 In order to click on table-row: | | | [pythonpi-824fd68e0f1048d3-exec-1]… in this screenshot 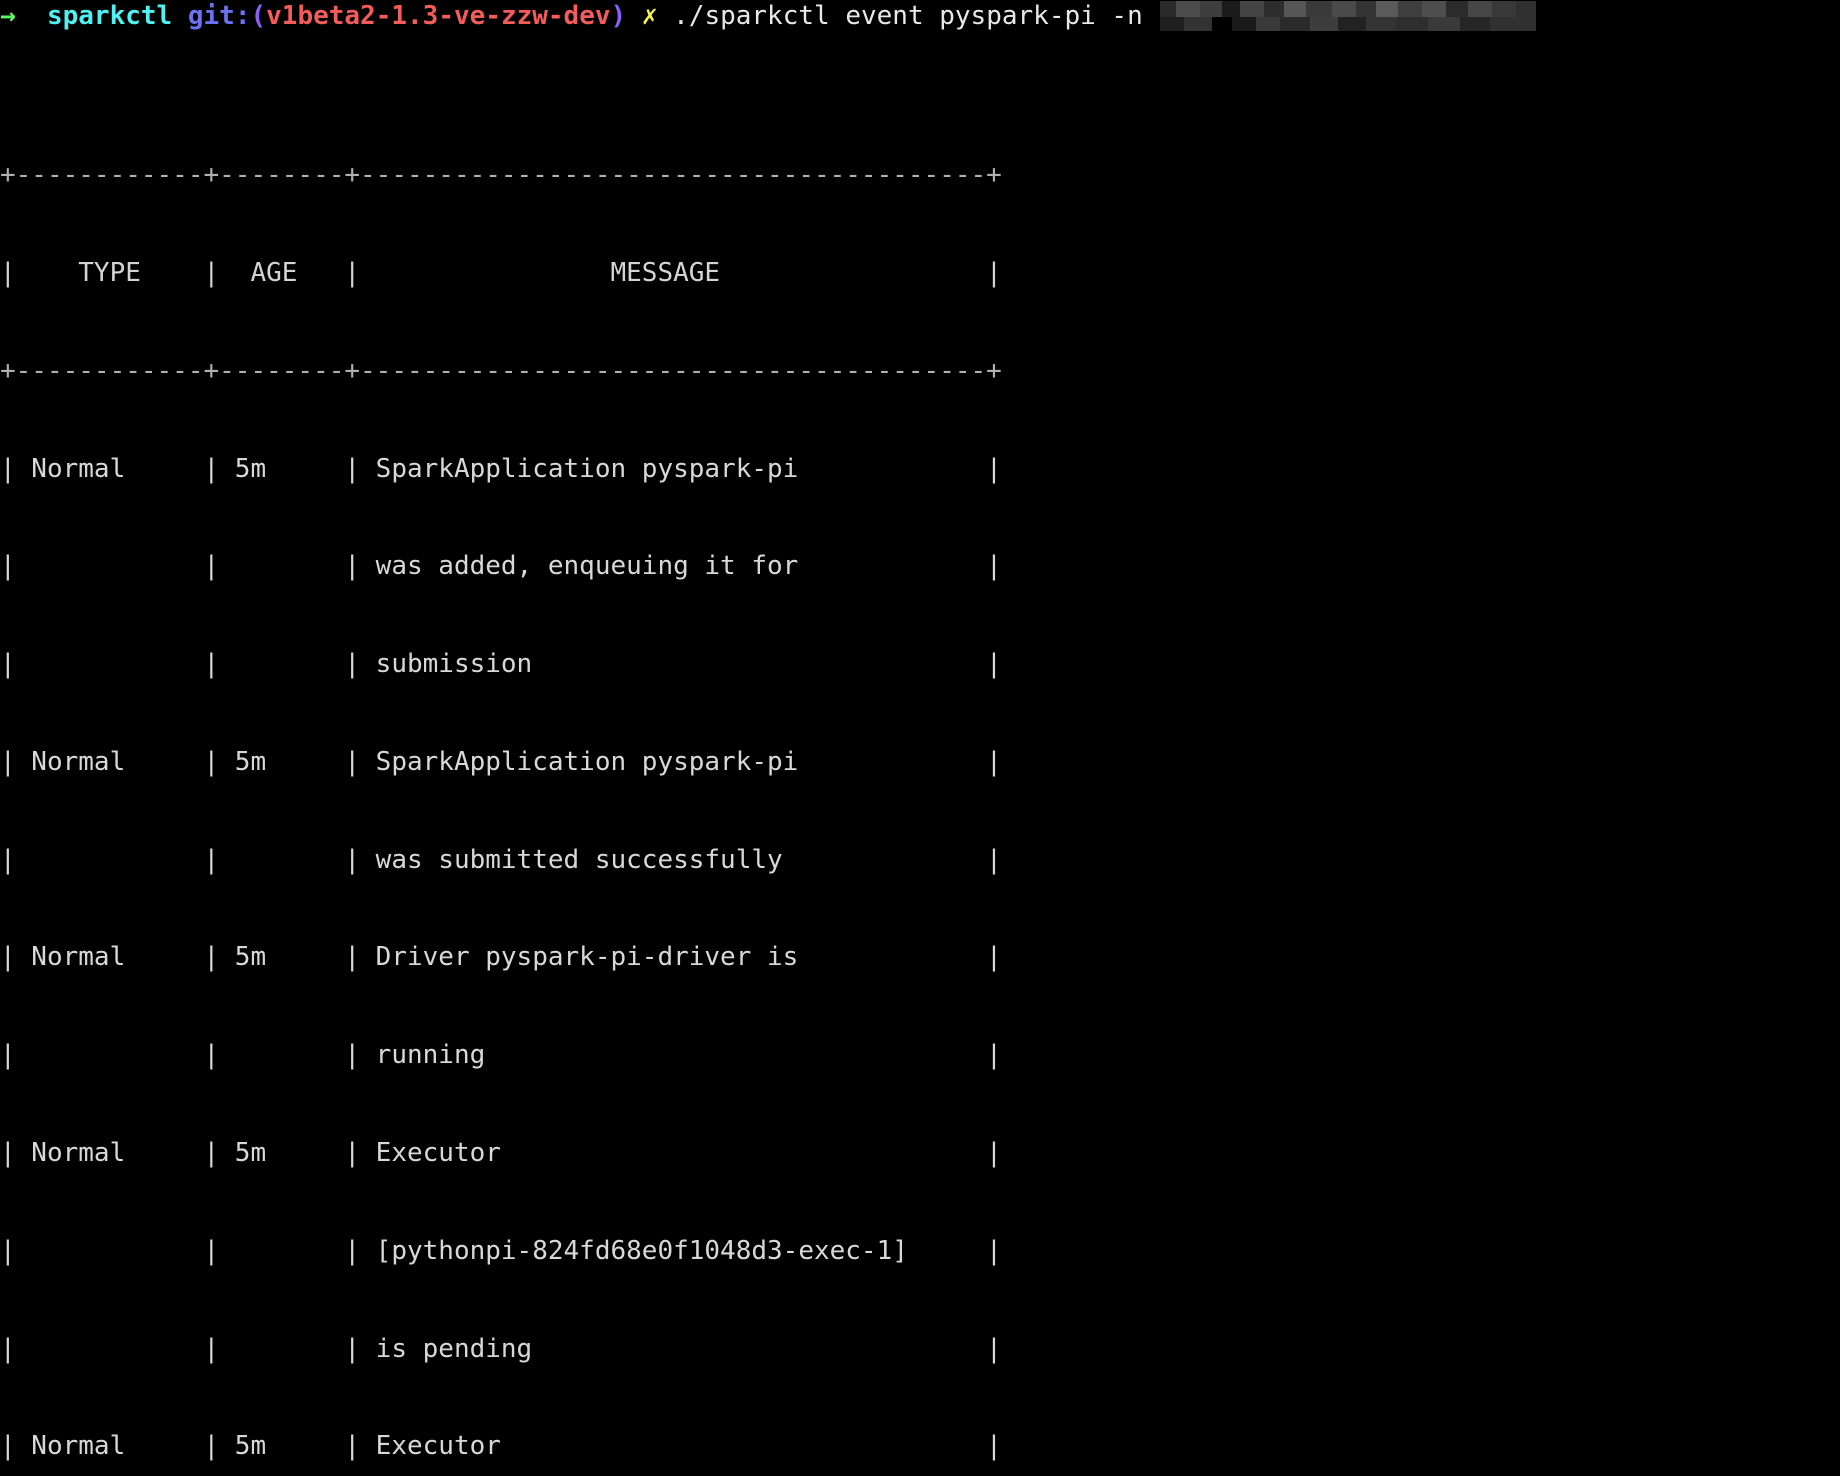, I will do `click(501, 1250)`.